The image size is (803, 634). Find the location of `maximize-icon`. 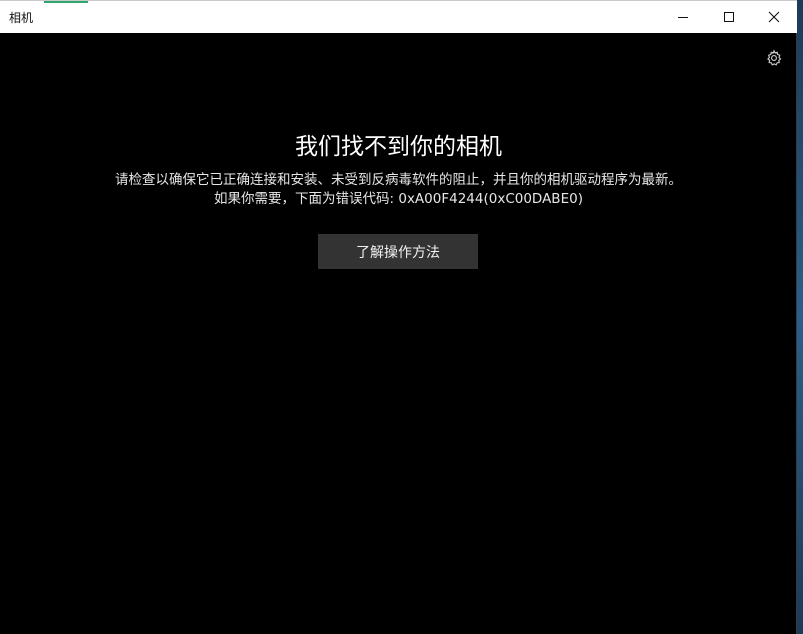

maximize-icon is located at coordinates (728, 17).